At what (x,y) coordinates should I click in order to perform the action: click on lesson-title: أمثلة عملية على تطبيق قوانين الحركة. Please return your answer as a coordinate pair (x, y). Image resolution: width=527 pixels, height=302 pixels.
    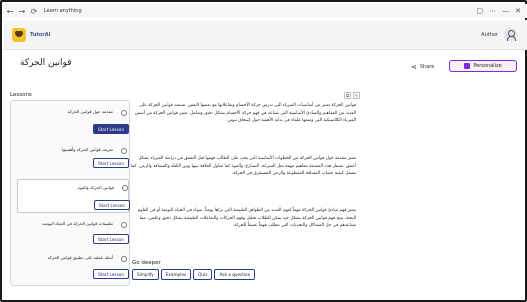
    Looking at the image, I should click on (80, 257).